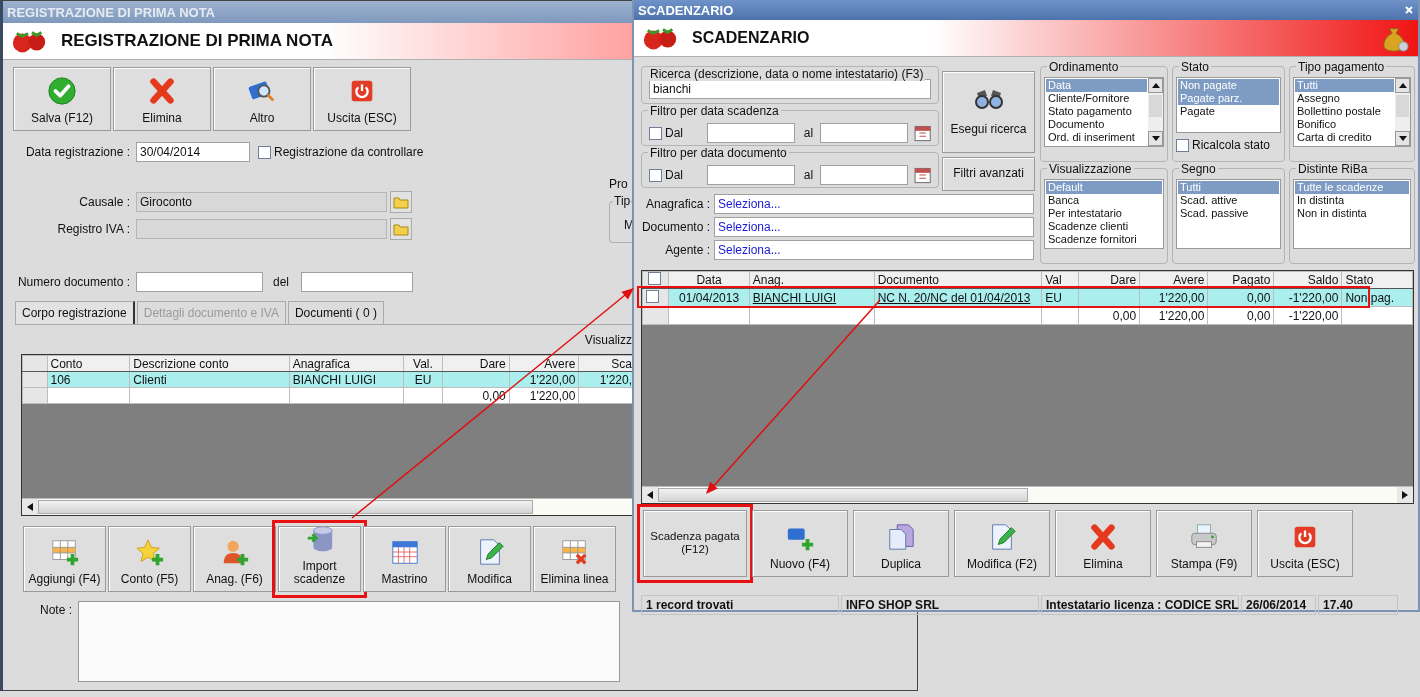 The image size is (1420, 697). I want to click on list-item: Bollettino postale, so click(1344, 111).